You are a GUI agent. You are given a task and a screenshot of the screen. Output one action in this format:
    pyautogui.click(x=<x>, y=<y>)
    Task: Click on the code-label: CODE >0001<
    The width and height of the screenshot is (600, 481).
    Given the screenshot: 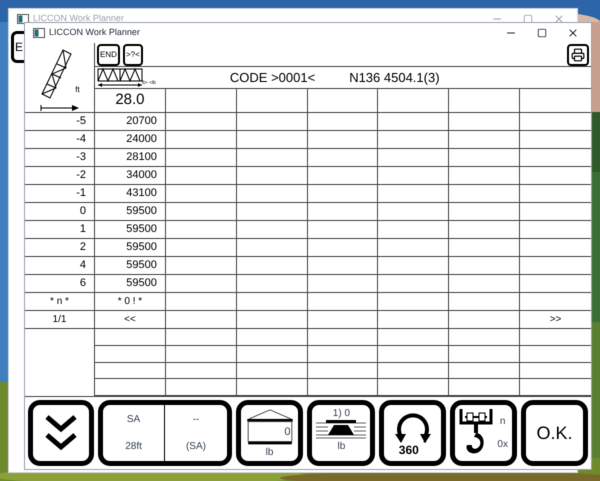 What is the action you would take?
    pyautogui.click(x=273, y=77)
    